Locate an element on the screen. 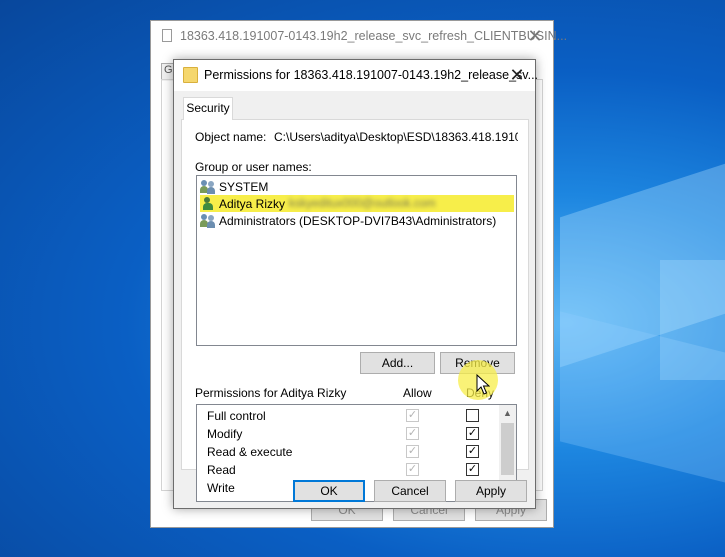  group-label: Group or user names: is located at coordinates (253, 167).